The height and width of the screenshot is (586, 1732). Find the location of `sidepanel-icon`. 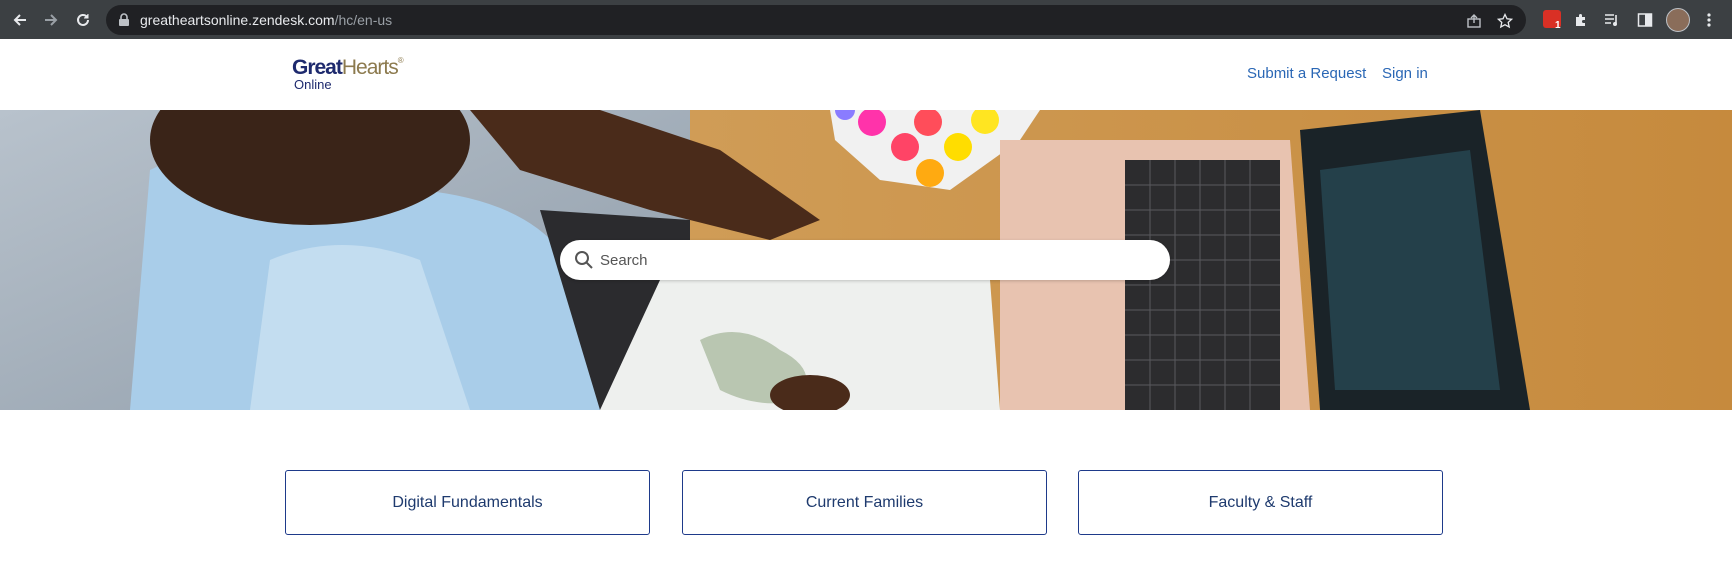

sidepanel-icon is located at coordinates (1645, 20).